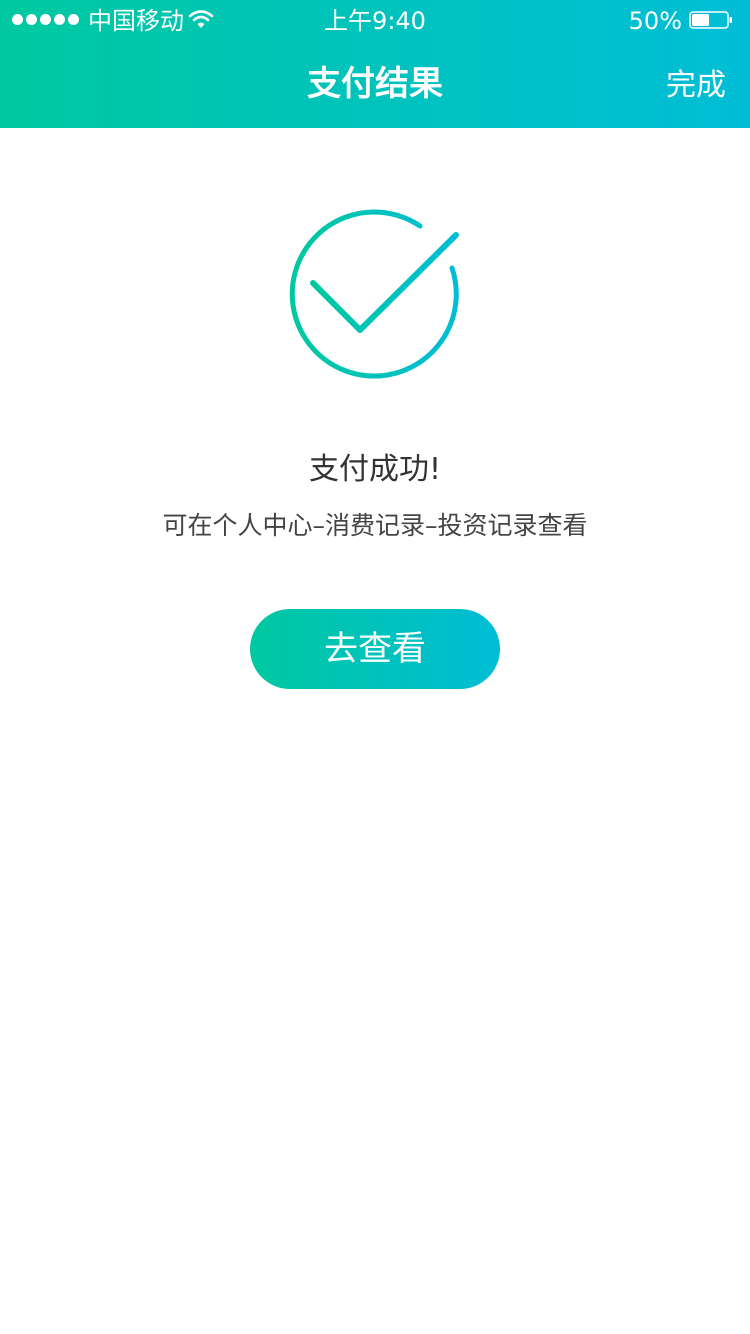 Image resolution: width=750 pixels, height=1334 pixels. I want to click on result-description: 可在个人中心–消费记录–投资记录查看, so click(375, 525).